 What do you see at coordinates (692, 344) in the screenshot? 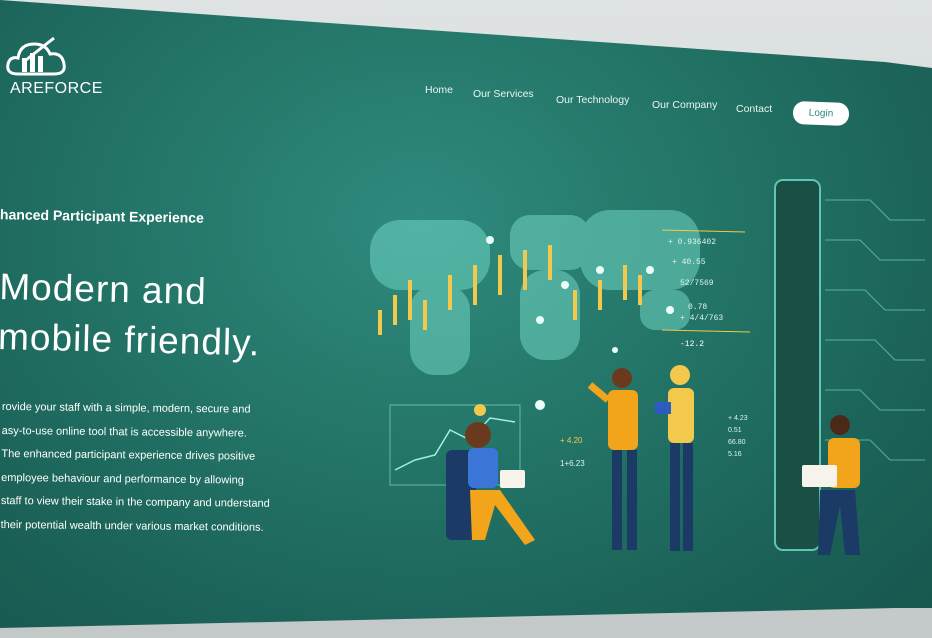
I see `ticker-value: -12.2` at bounding box center [692, 344].